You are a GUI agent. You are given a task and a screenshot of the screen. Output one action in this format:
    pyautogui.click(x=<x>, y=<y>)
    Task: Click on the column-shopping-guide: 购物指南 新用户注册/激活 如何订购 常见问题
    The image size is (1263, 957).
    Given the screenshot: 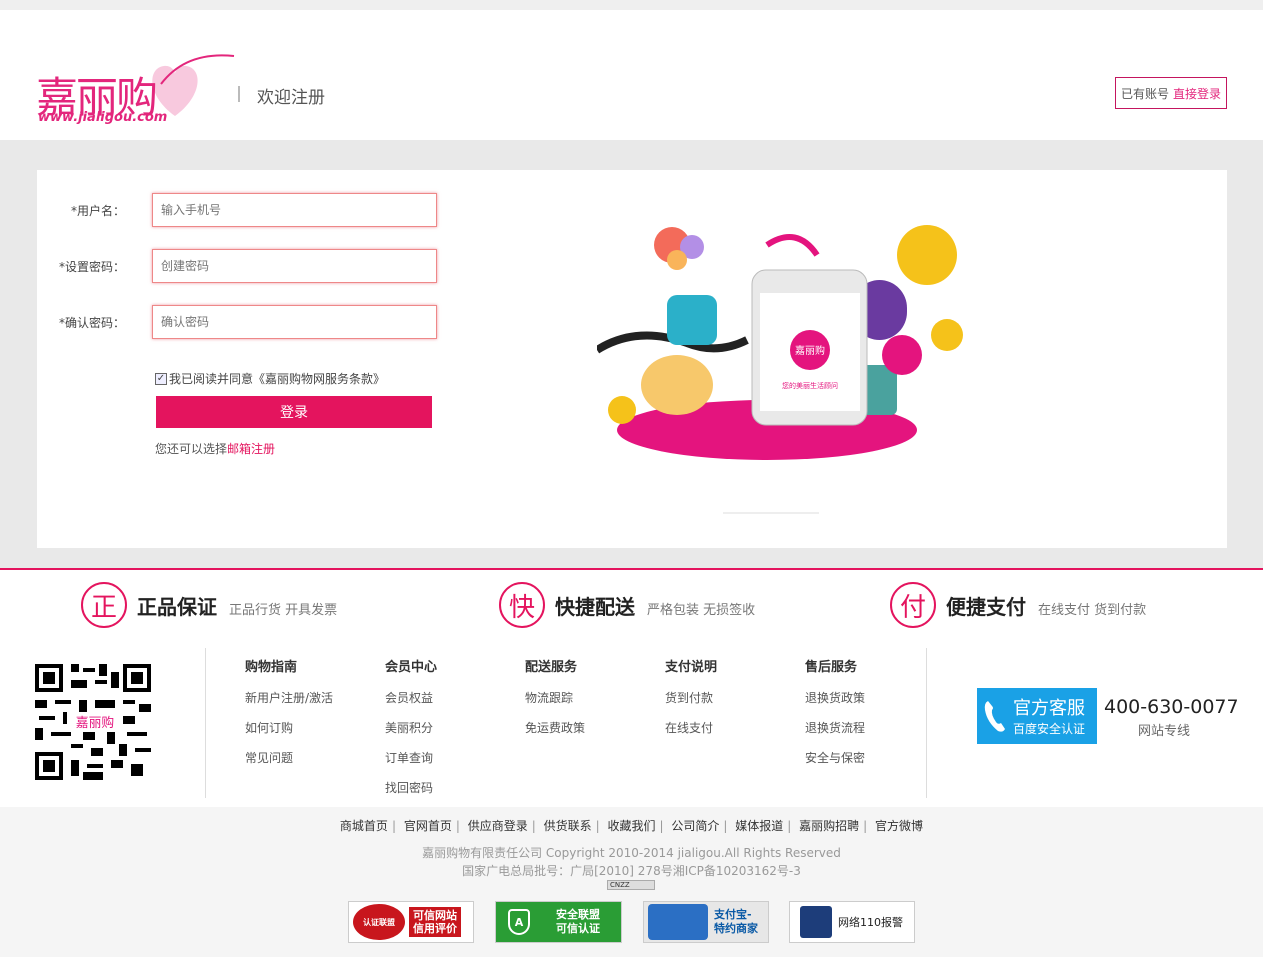 What is the action you would take?
    pyautogui.click(x=289, y=717)
    